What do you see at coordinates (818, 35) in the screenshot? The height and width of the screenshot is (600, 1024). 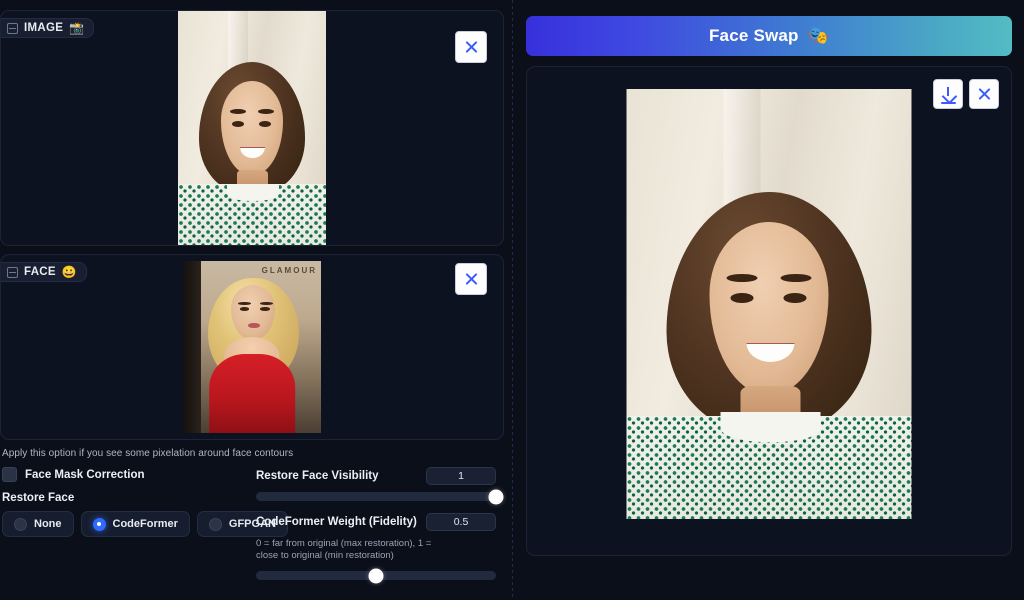 I see `theater-masks-icon: 🎭` at bounding box center [818, 35].